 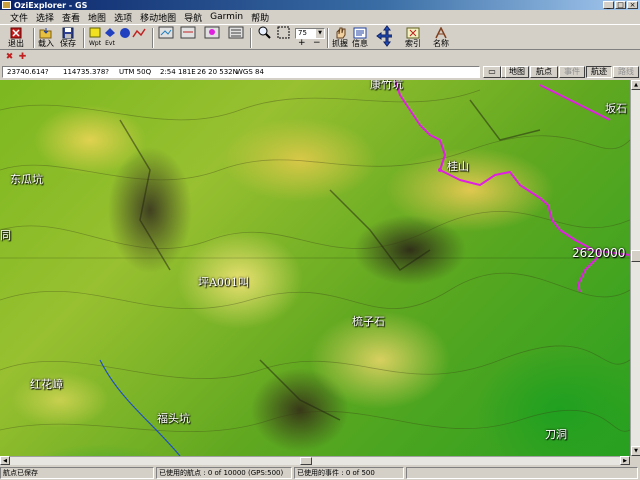 I want to click on menu-garmin: Garmin, so click(x=226, y=17).